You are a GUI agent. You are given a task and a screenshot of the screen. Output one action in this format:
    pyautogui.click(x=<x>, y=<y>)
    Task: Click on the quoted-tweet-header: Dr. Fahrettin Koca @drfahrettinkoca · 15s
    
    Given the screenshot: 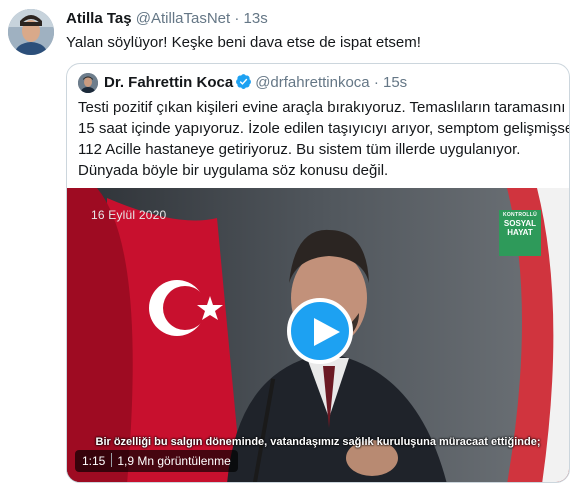 What is the action you would take?
    pyautogui.click(x=255, y=84)
    